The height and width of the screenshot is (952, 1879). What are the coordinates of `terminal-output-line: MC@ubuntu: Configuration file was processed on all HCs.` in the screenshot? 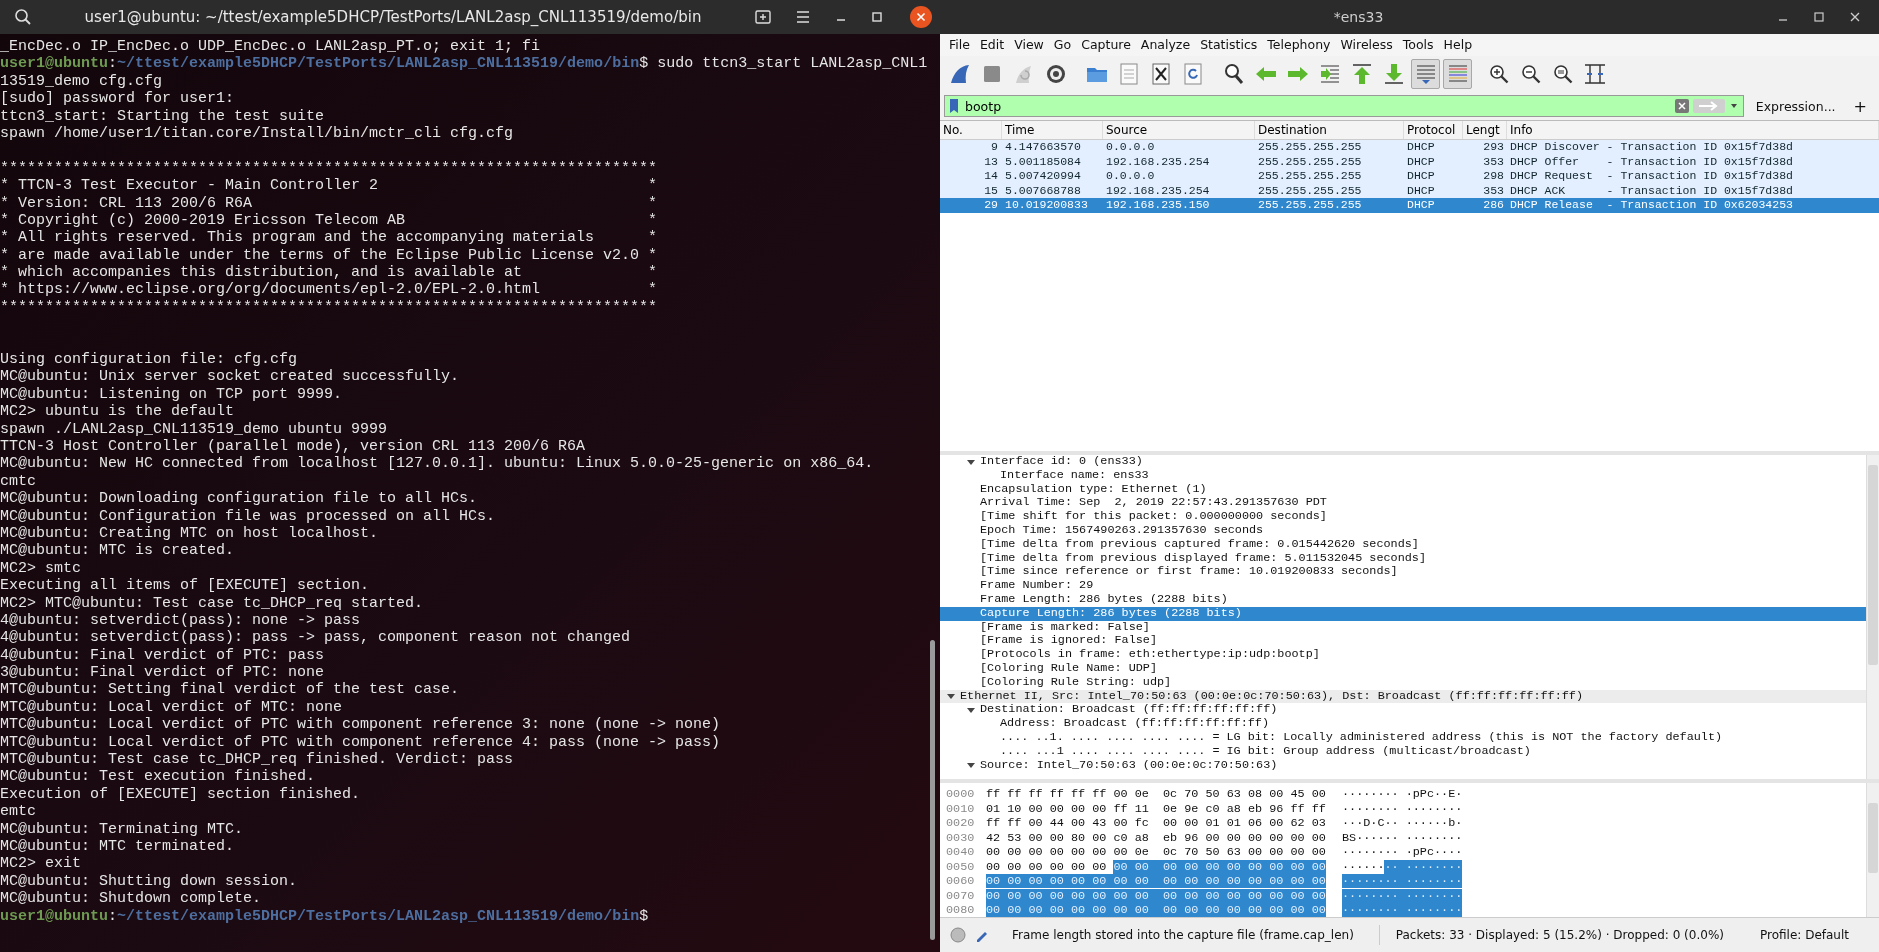 It's located at (248, 516).